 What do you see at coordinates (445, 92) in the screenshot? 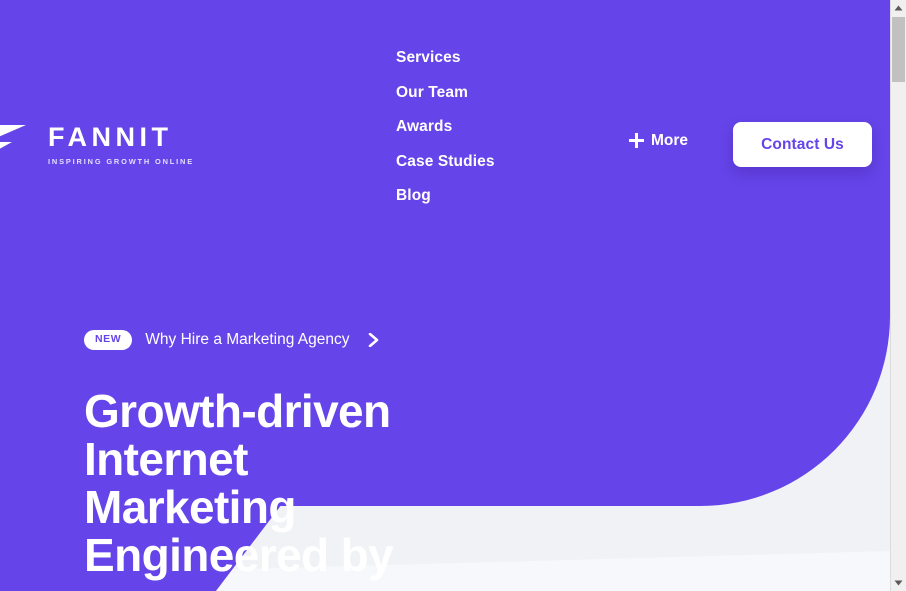
I see `nav-item-our-team: Our Team` at bounding box center [445, 92].